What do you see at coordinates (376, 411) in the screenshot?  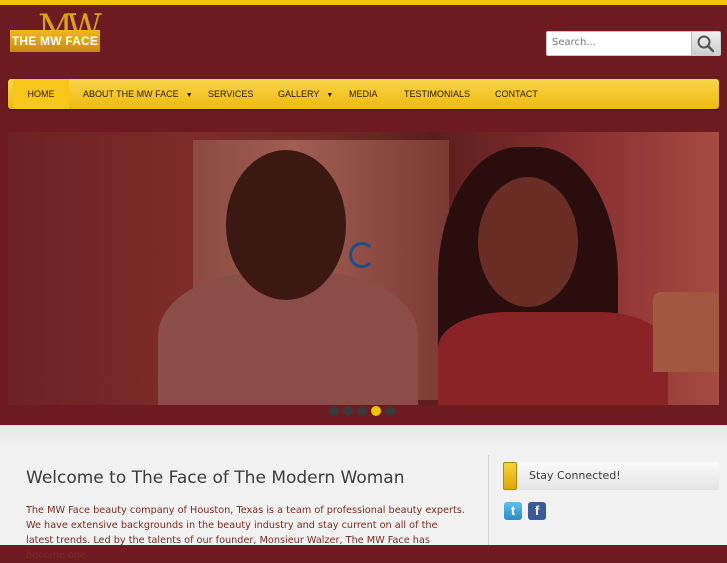 I see `slider-dot-active` at bounding box center [376, 411].